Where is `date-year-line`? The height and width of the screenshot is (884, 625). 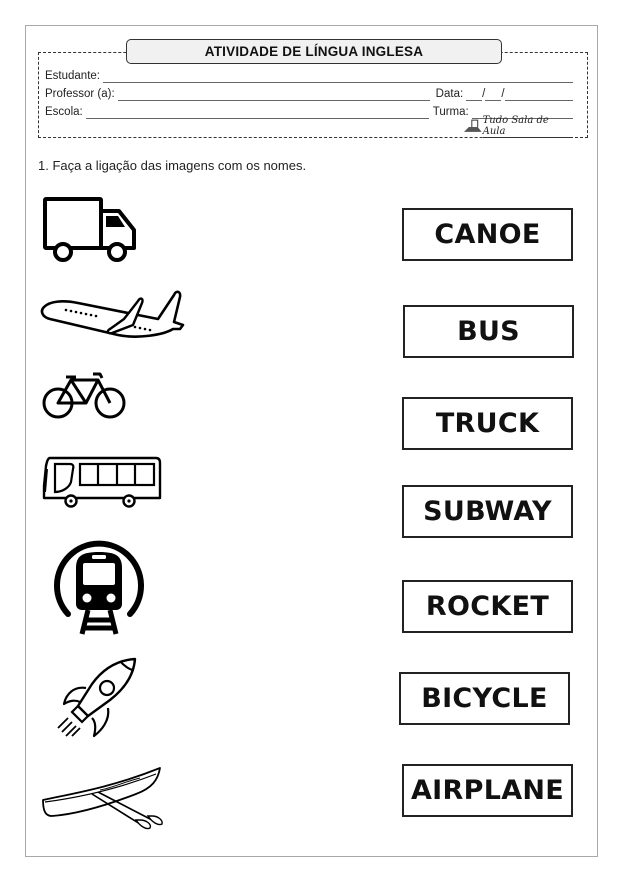
date-year-line is located at coordinates (538, 94).